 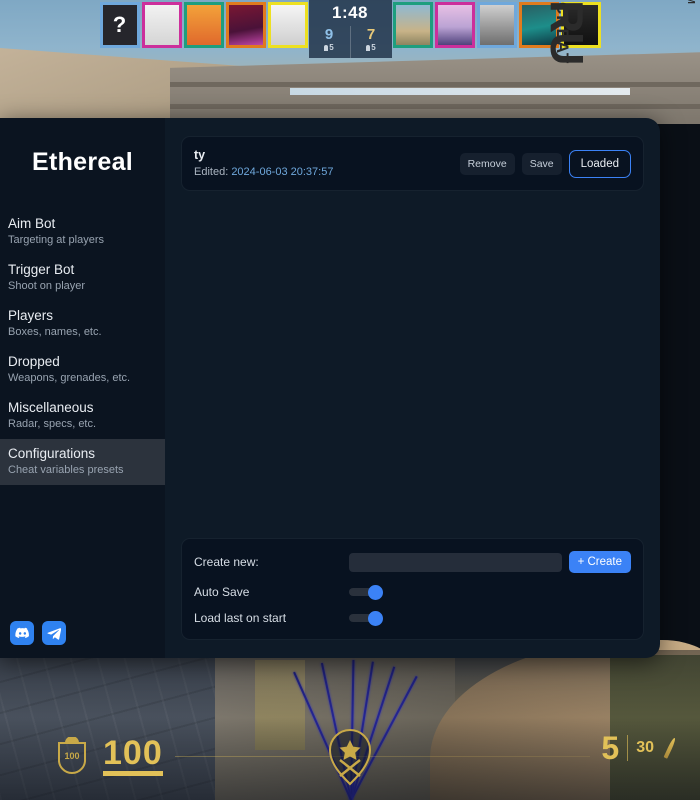 I want to click on sidebar-item-subtitle: Shoot on player, so click(x=47, y=286).